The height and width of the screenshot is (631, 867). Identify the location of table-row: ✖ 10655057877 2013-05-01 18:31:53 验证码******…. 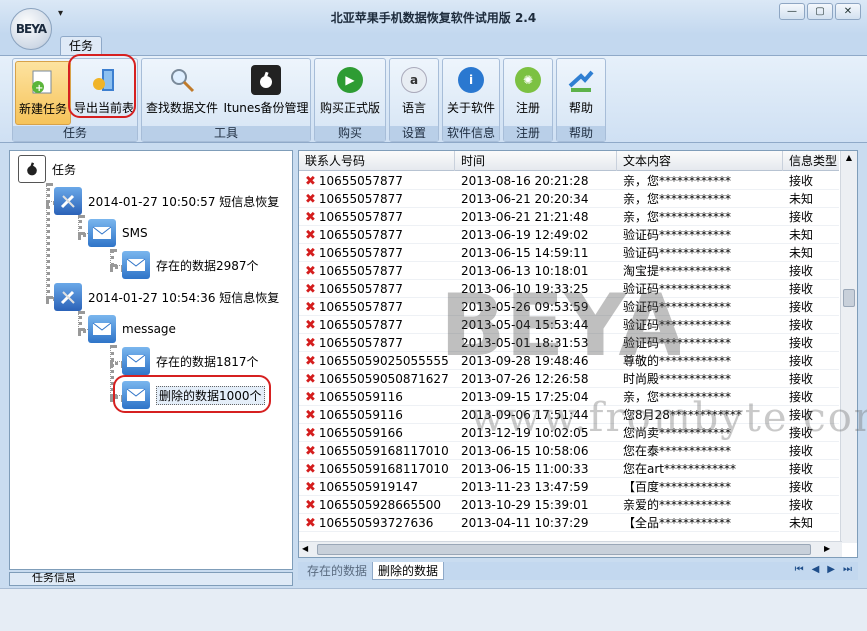
(569, 343).